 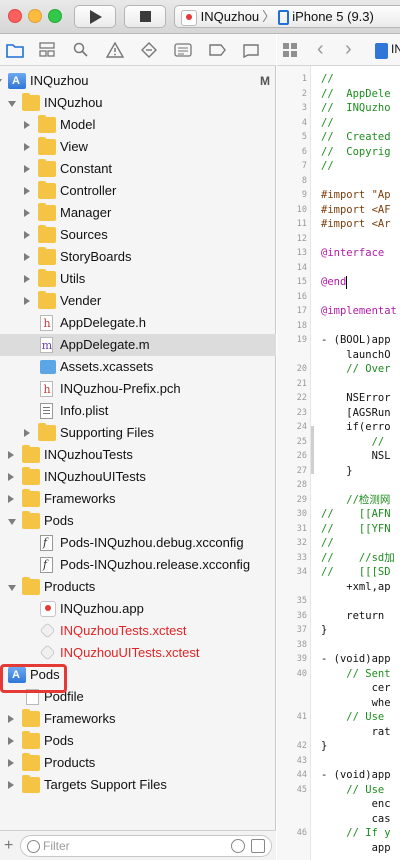 I want to click on stop-button, so click(x=145, y=16).